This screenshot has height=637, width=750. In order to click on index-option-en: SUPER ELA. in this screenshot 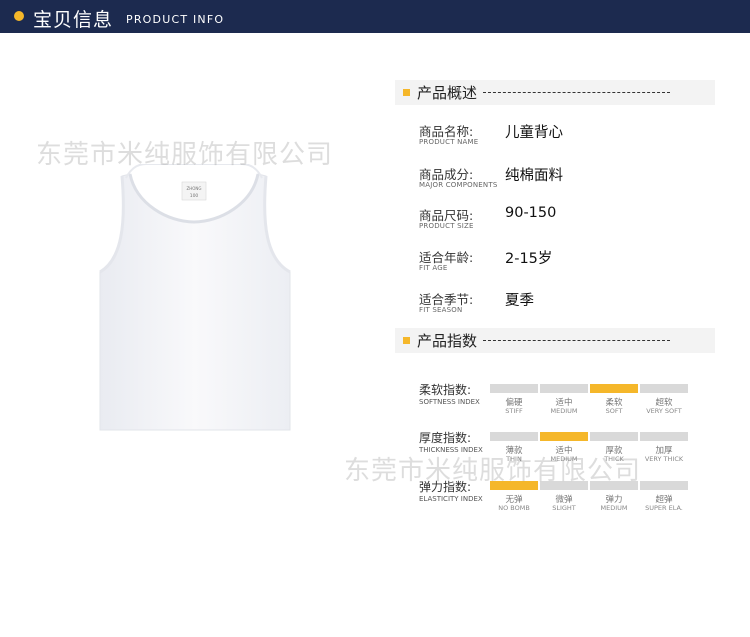, I will do `click(664, 508)`.